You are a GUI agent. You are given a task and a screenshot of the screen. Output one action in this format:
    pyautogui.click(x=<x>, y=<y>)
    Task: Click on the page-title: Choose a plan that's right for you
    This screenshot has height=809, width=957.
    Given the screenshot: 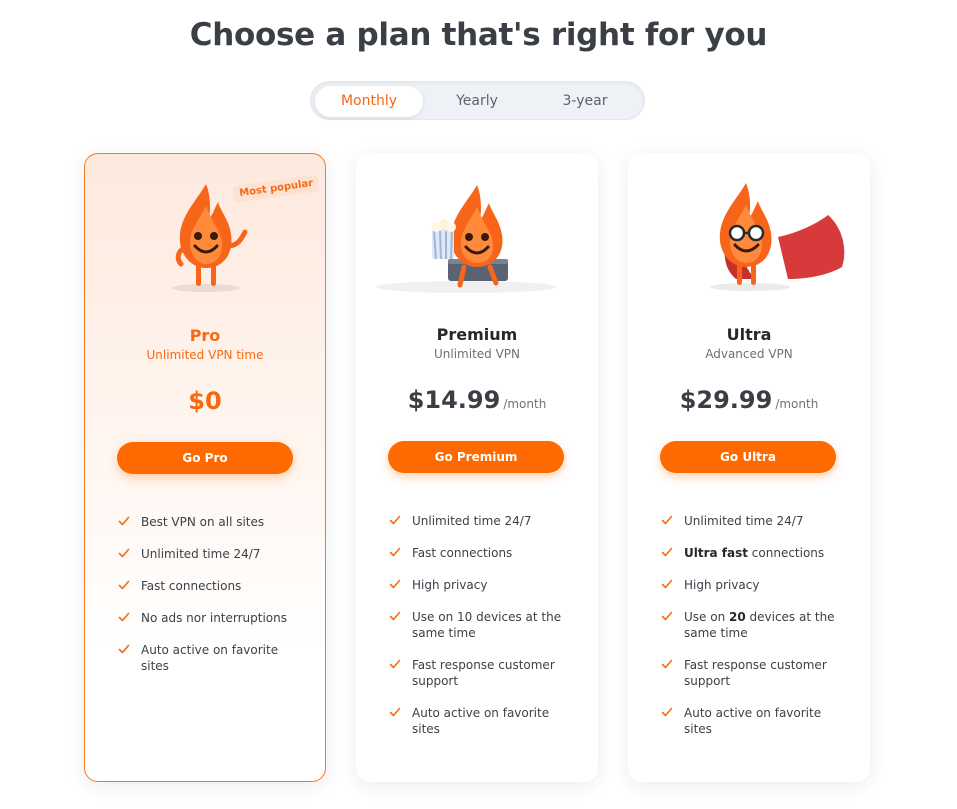 What is the action you would take?
    pyautogui.click(x=478, y=35)
    